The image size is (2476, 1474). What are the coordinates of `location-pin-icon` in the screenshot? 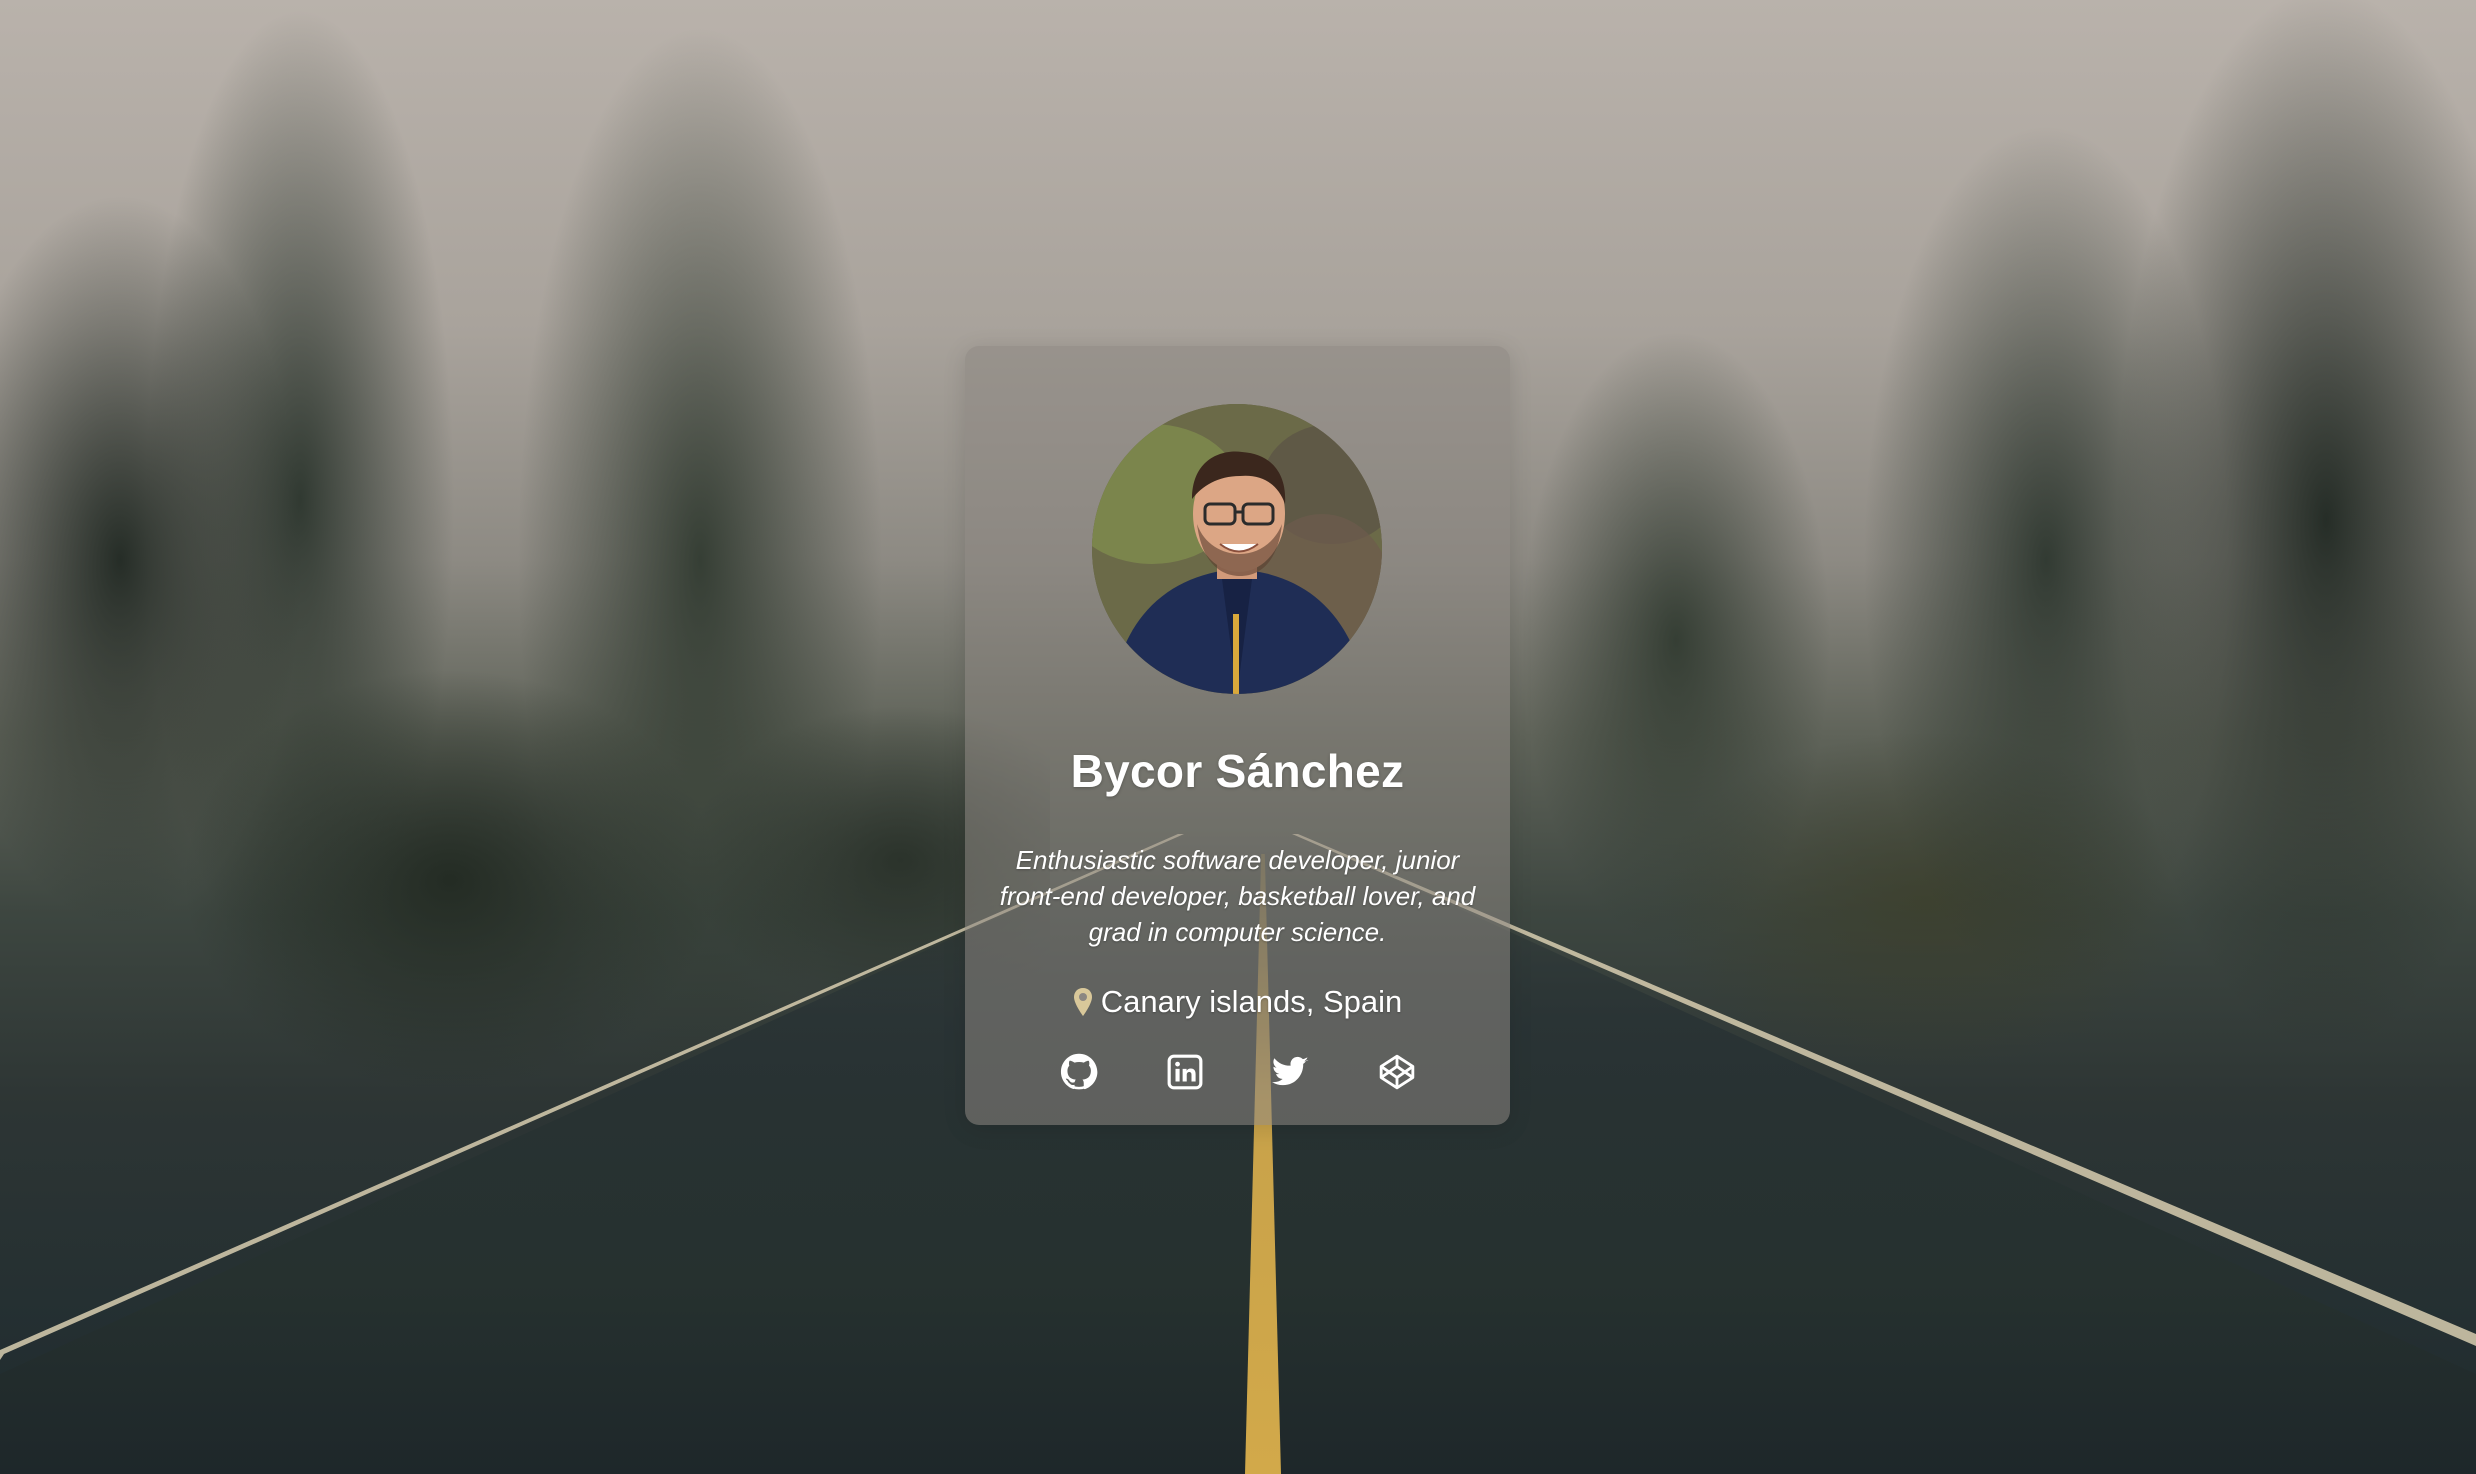 It's located at (1083, 1002).